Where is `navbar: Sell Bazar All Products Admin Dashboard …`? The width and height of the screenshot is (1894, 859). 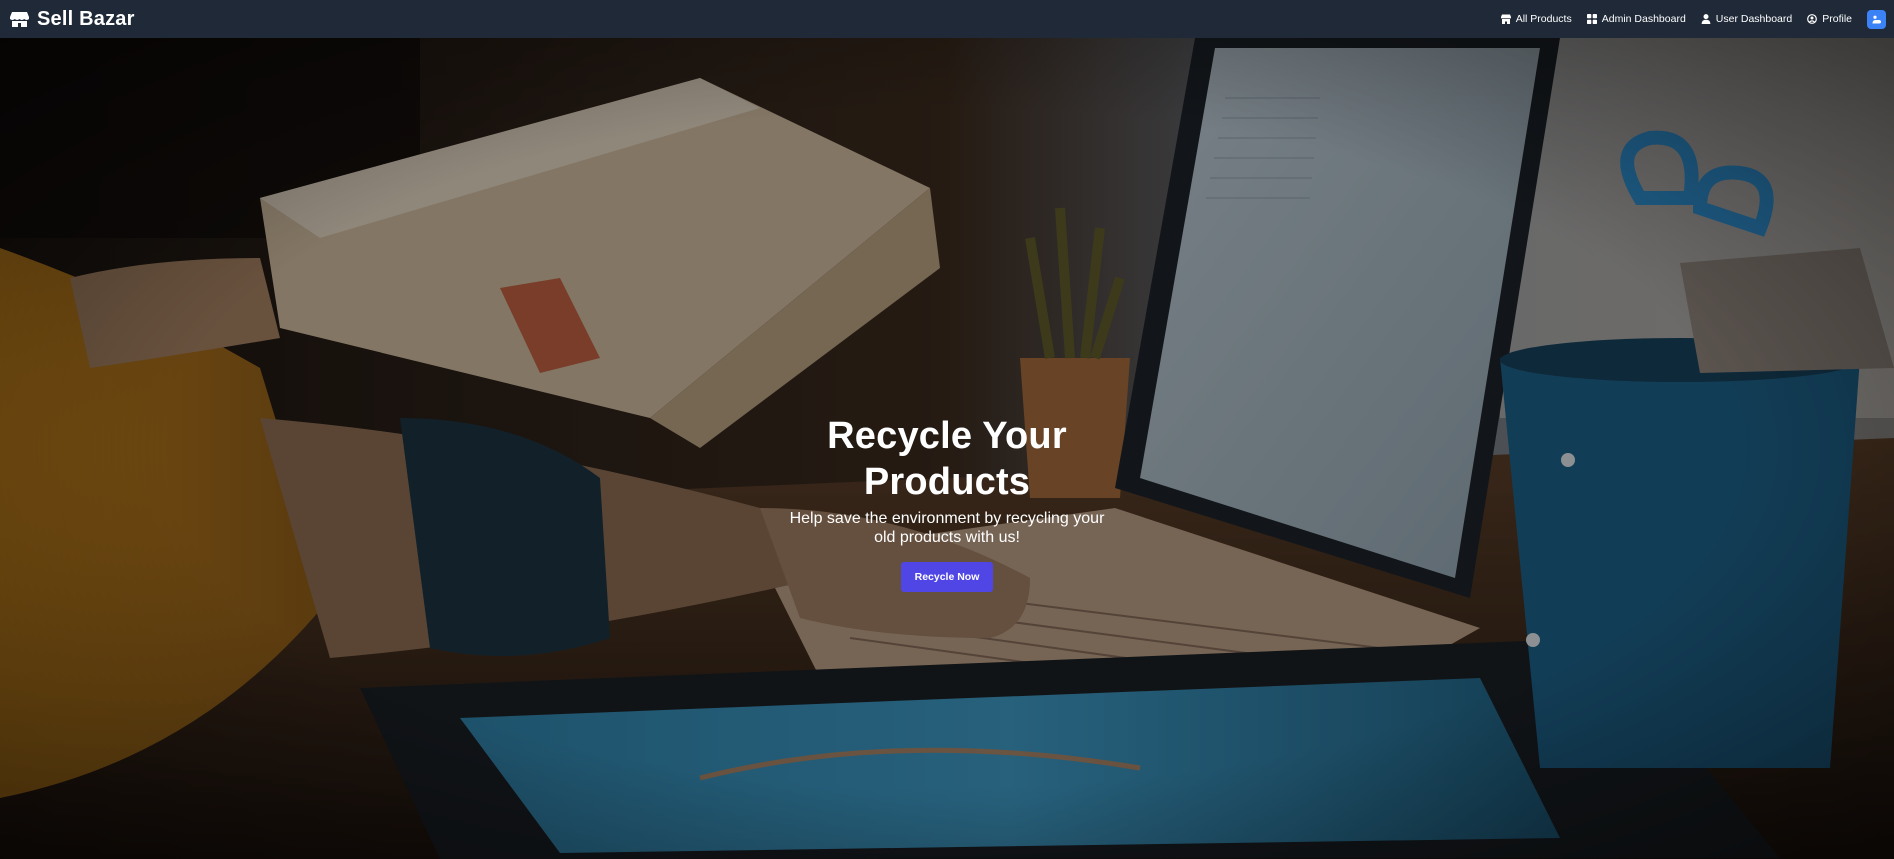
navbar: Sell Bazar All Products Admin Dashboard … is located at coordinates (947, 19).